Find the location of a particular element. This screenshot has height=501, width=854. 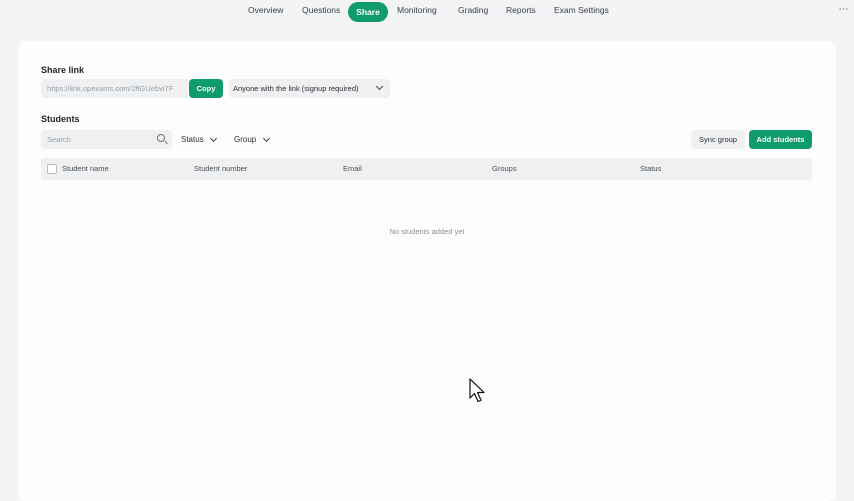

link-access-value: Anyone with the link (signup required) is located at coordinates (296, 88).